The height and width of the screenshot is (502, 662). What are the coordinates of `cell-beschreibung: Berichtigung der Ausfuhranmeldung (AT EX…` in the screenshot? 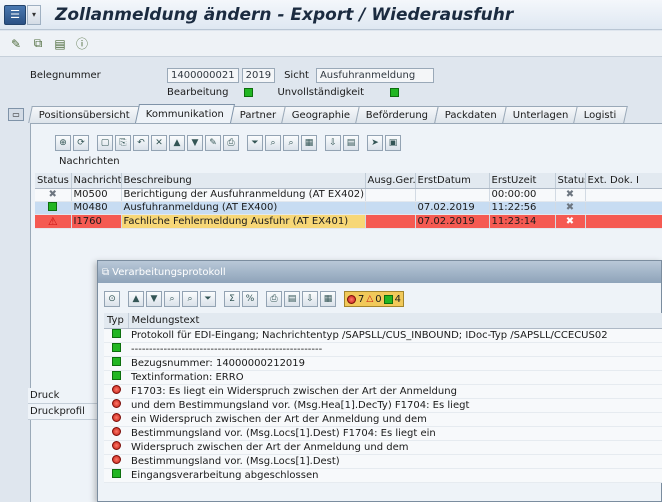 It's located at (243, 195).